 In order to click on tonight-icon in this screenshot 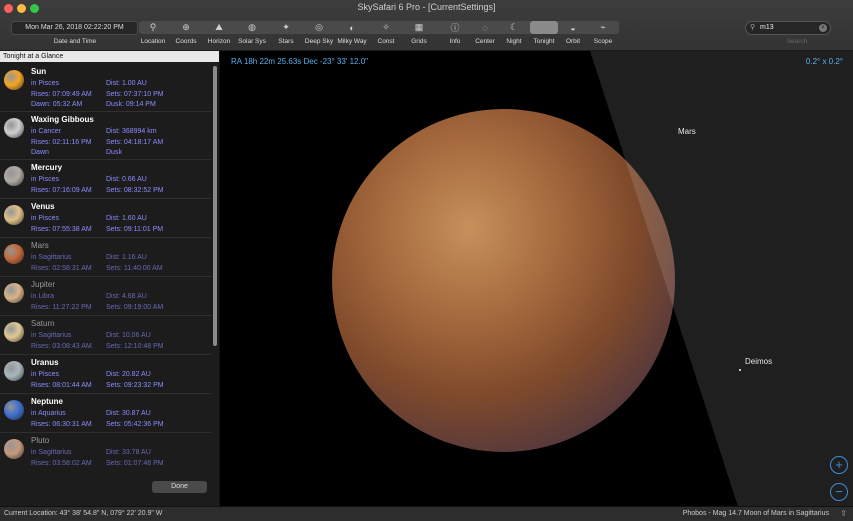, I will do `click(544, 27)`.